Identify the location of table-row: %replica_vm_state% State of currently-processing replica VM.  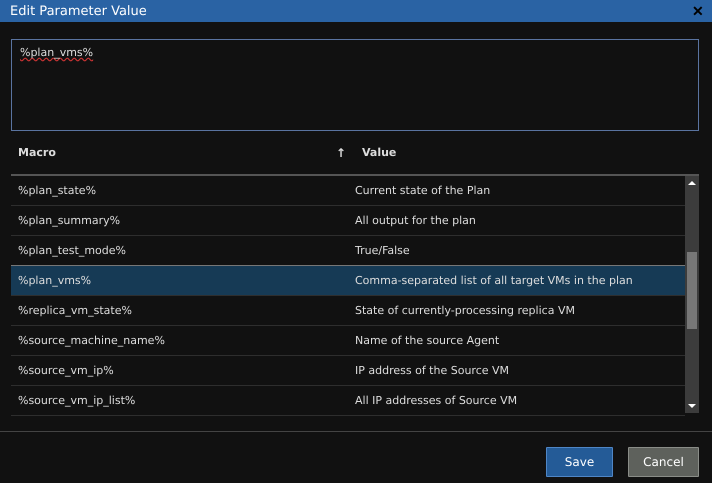
(348, 311).